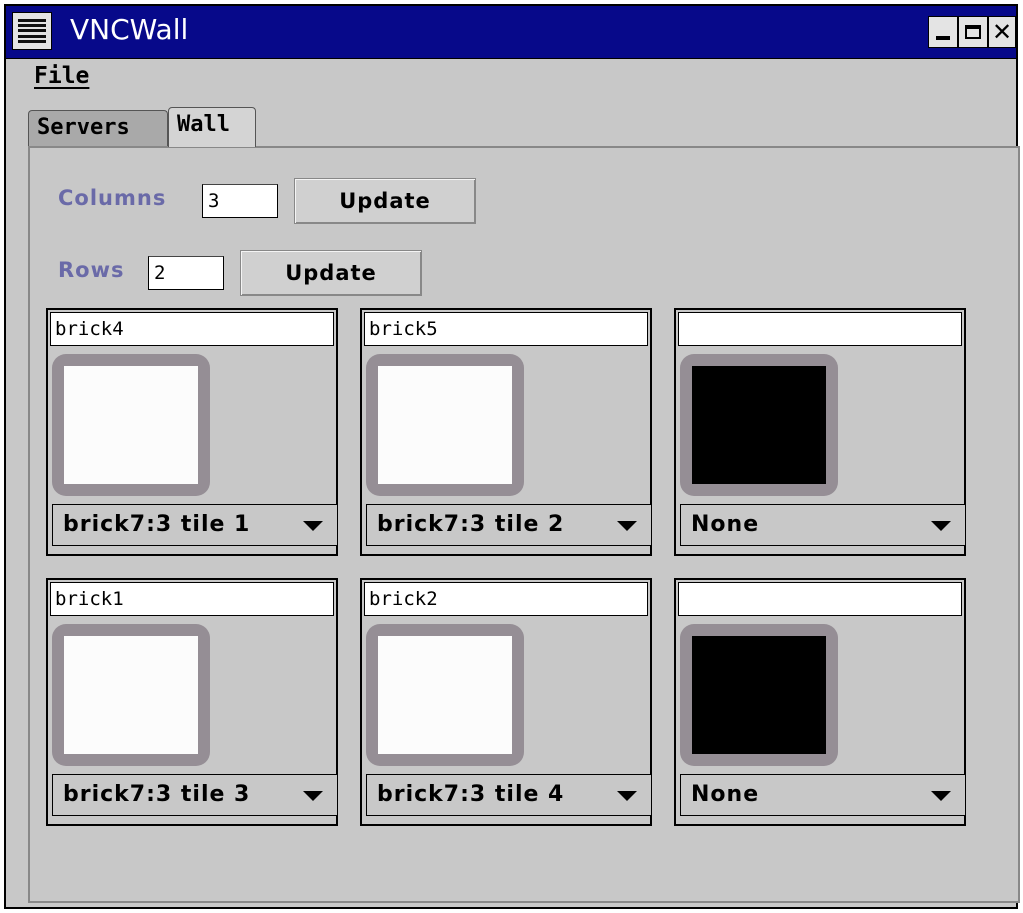  I want to click on wall-tile: brick5 brick7:3 tile 2, so click(506, 432).